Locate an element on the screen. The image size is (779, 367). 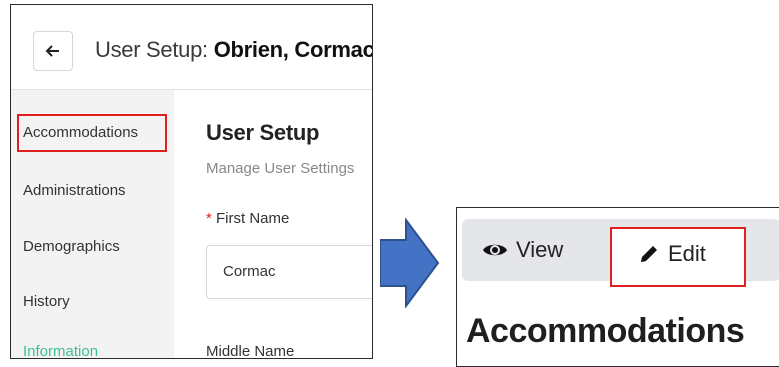
first-name-value: Cormac is located at coordinates (249, 271).